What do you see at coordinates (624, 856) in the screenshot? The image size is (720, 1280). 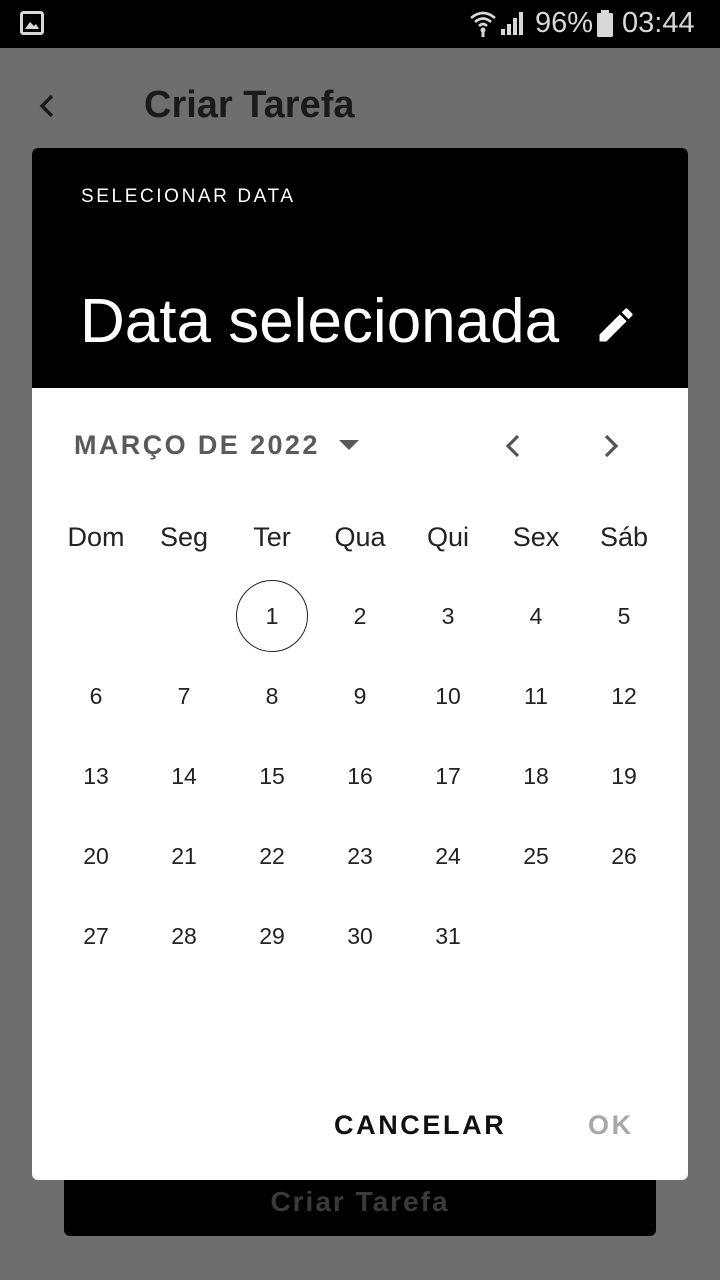 I see `calendar-day: 26` at bounding box center [624, 856].